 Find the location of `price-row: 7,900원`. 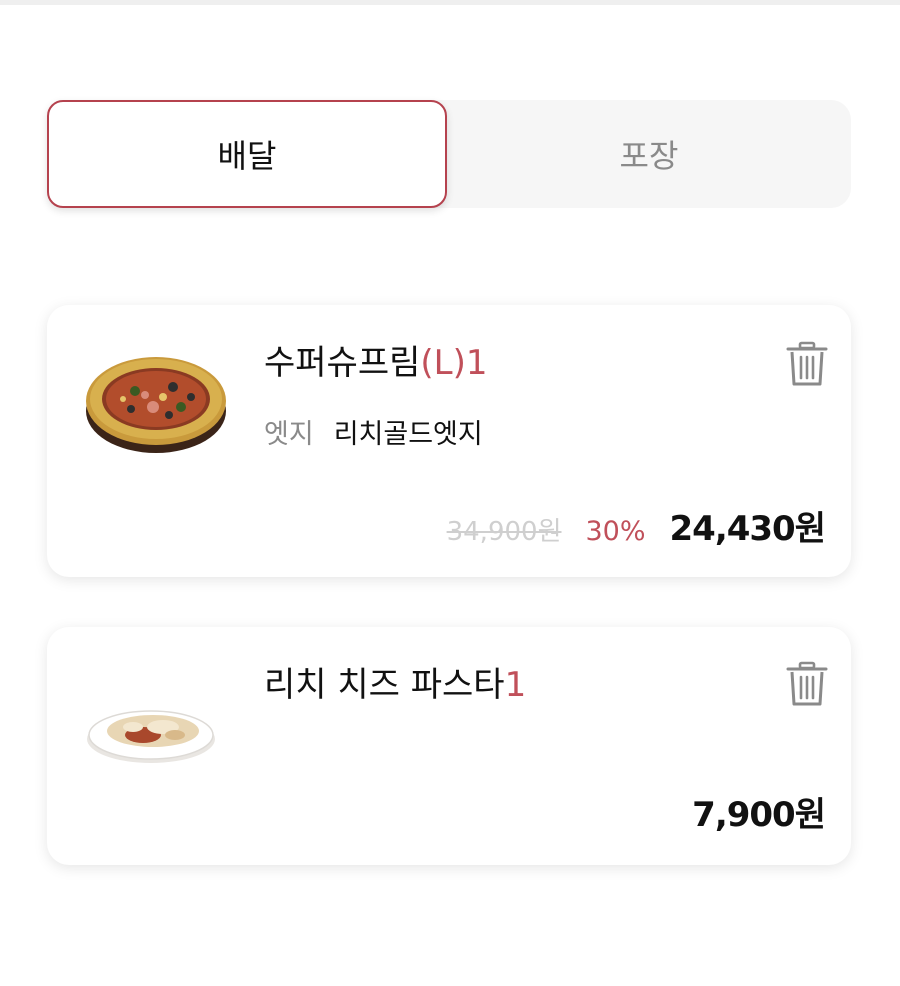

price-row: 7,900원 is located at coordinates (759, 811).